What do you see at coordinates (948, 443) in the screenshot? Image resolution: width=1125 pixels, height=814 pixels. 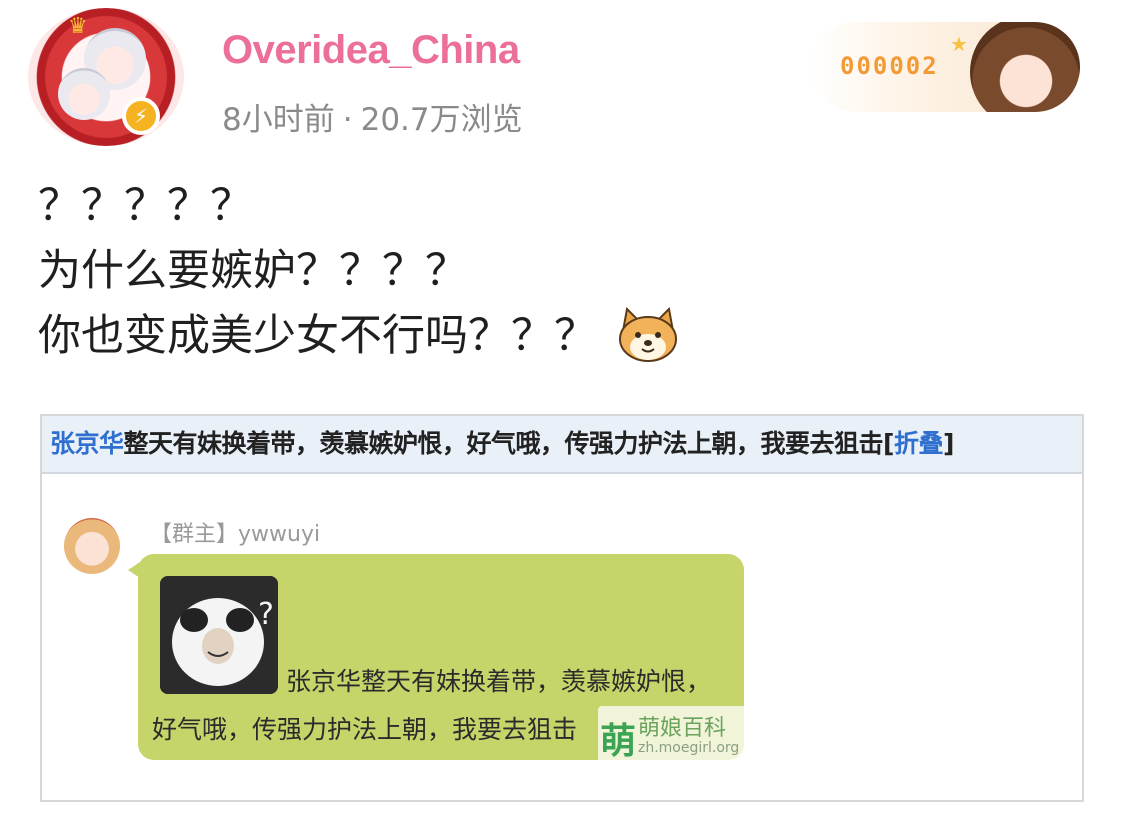 I see `fold-bracket-close: ]` at bounding box center [948, 443].